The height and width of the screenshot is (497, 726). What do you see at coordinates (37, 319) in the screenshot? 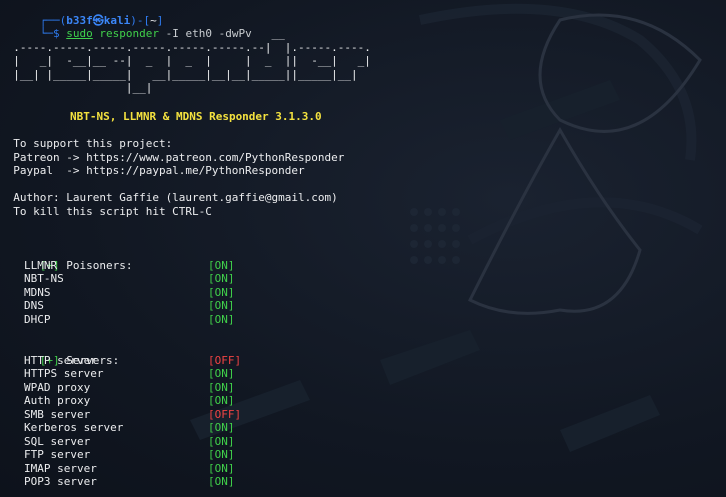
I see `poisoner-name: DHCP` at bounding box center [37, 319].